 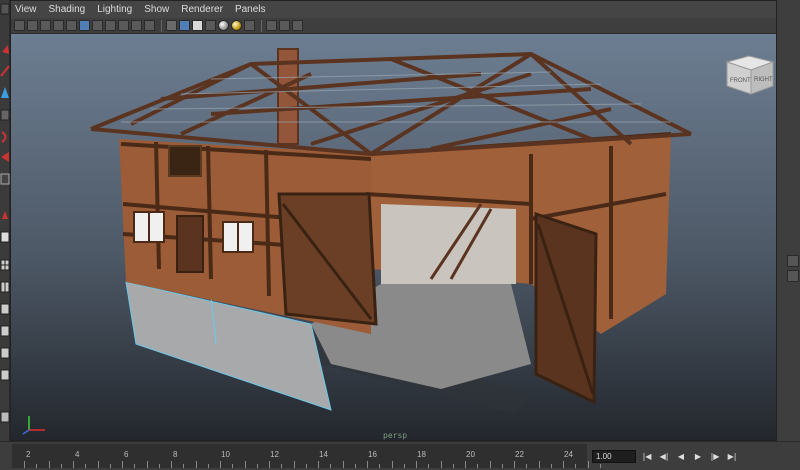 I want to click on resolution-gate-icon, so click(x=97, y=25).